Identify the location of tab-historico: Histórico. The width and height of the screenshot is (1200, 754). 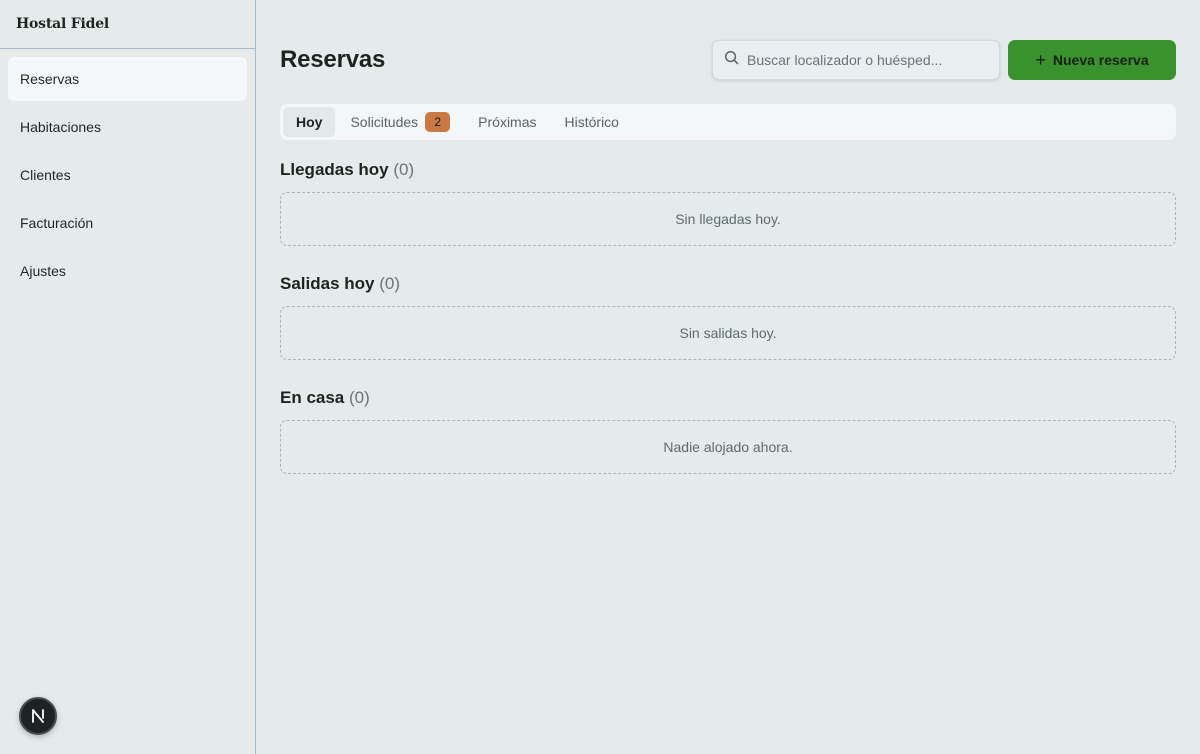
(592, 122).